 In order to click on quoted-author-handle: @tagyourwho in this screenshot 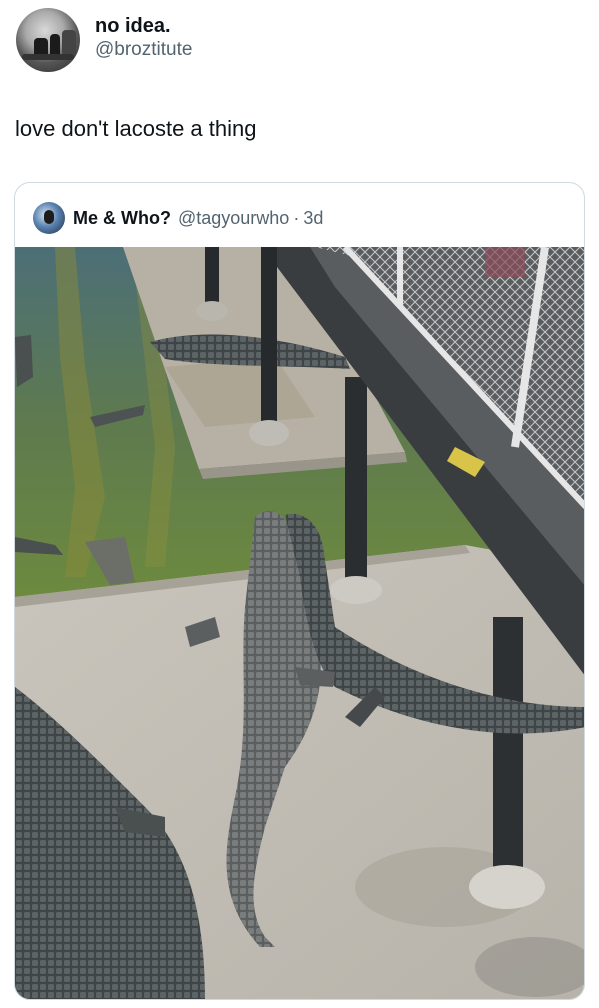, I will do `click(233, 218)`.